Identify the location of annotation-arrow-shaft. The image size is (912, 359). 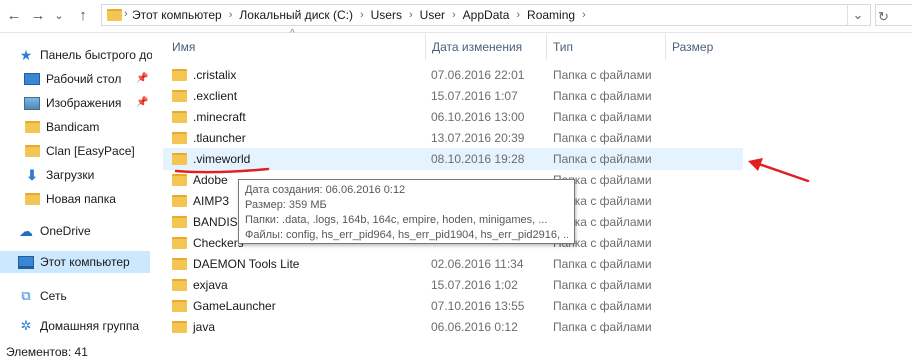
(782, 172).